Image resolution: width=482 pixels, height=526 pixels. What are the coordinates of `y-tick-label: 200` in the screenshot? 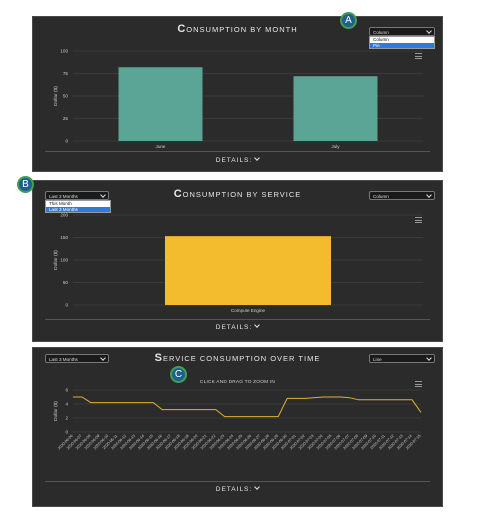 It's located at (64, 215).